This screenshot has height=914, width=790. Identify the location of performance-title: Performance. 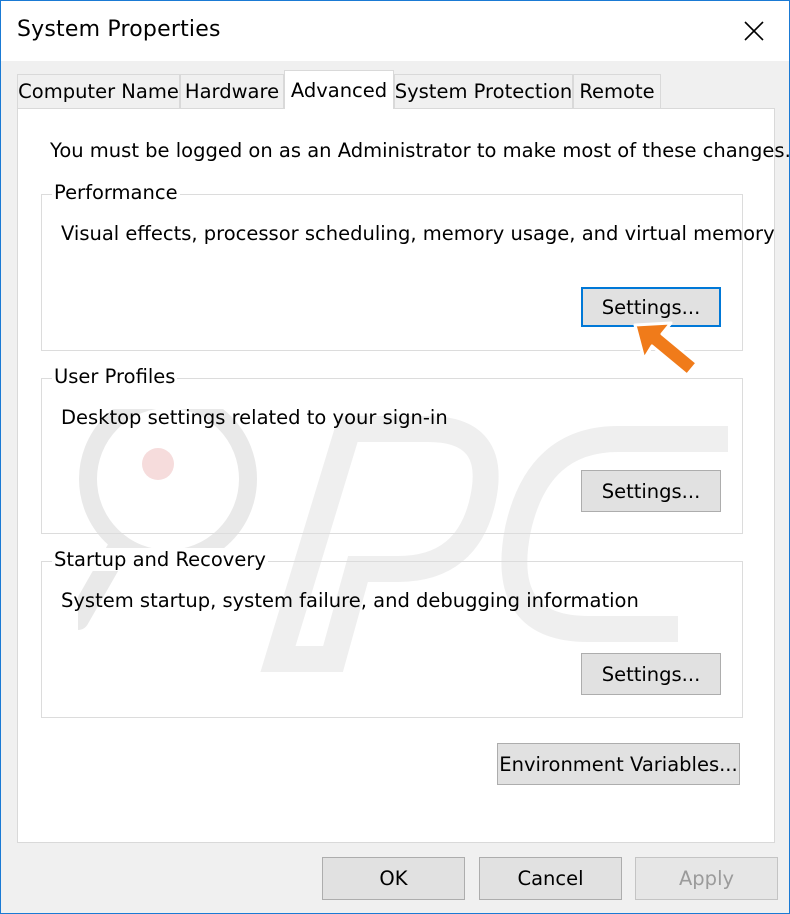
(116, 192).